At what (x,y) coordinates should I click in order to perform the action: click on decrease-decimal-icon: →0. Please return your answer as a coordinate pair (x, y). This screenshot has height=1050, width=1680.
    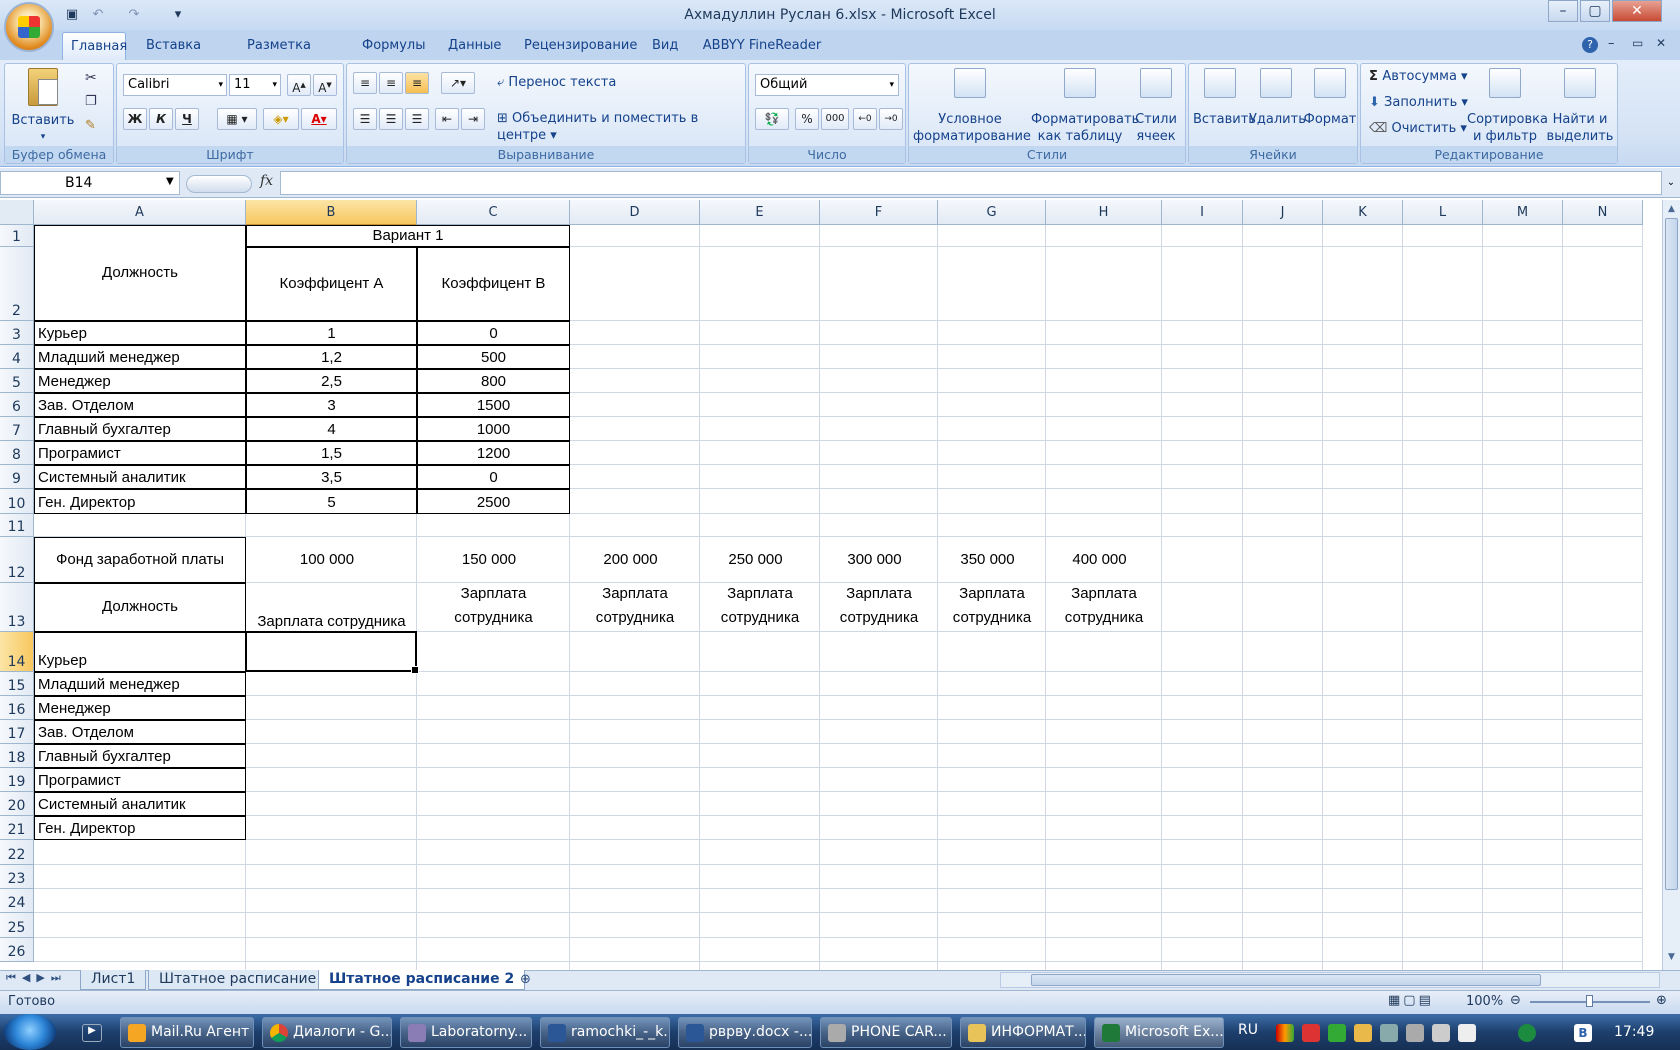
    Looking at the image, I should click on (891, 119).